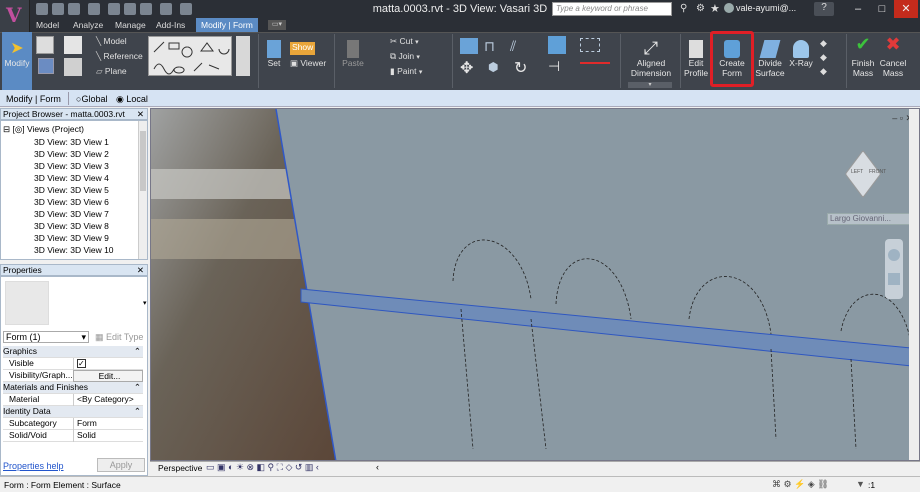  Describe the element at coordinates (893, 61) in the screenshot. I see `cancel-mass-button: ✖ Cancel Mass` at that location.